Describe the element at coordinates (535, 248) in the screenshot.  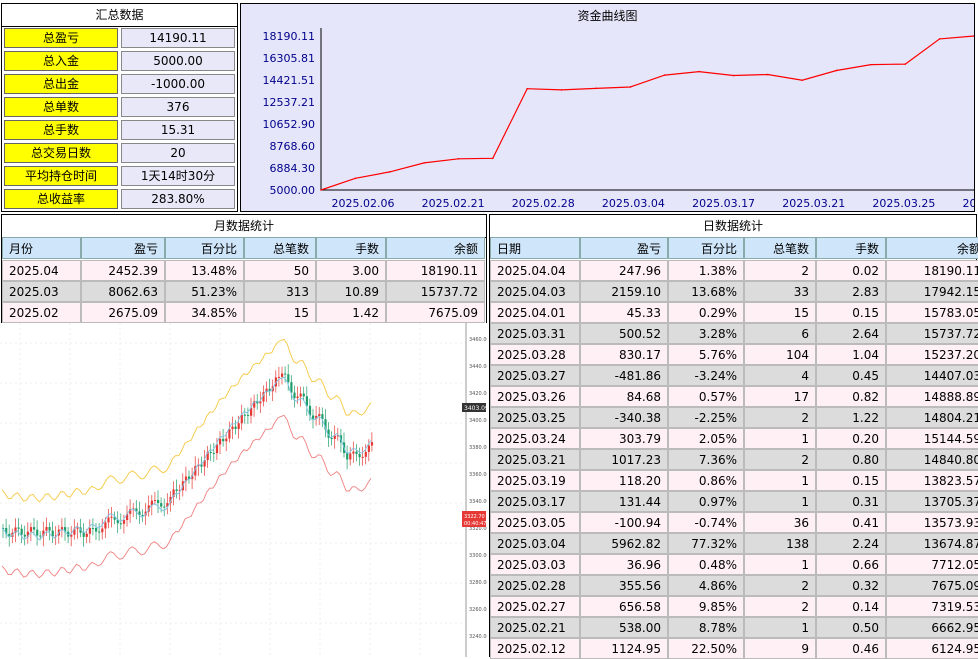
I see `daily-header-cell: 日期` at that location.